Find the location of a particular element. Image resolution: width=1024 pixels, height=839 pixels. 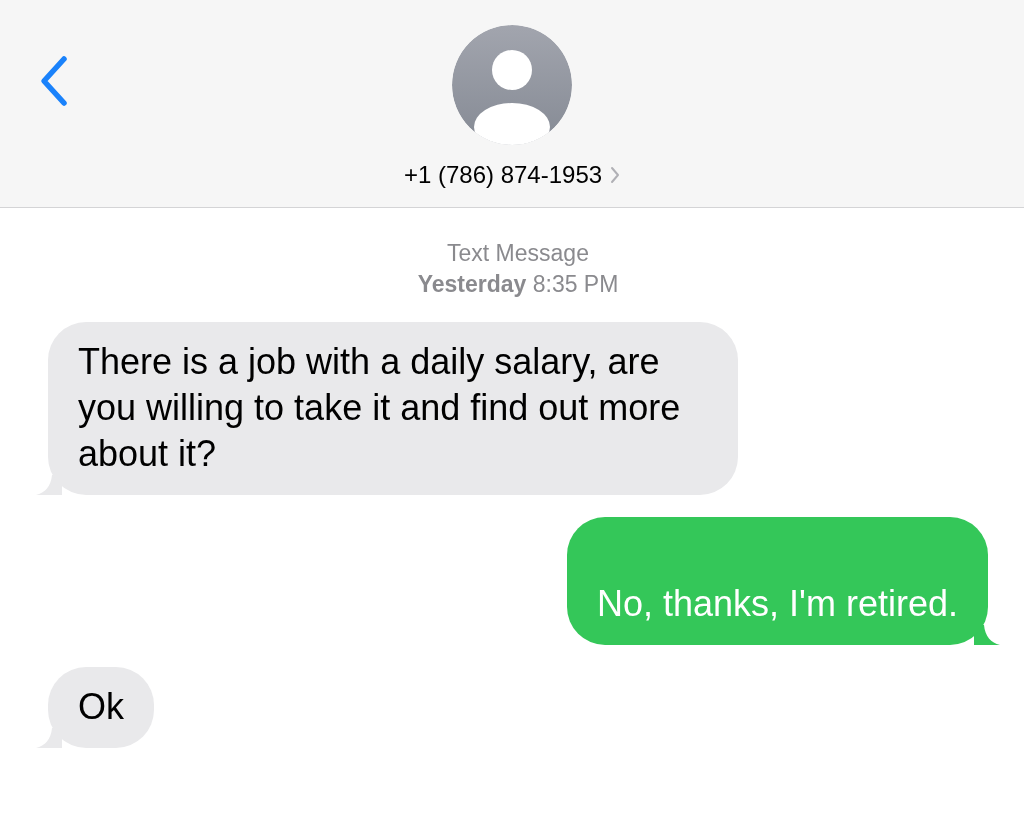

message-bubble: There is a job with a daily salary, are you willing to take it and find out more about it? is located at coordinates (393, 408).